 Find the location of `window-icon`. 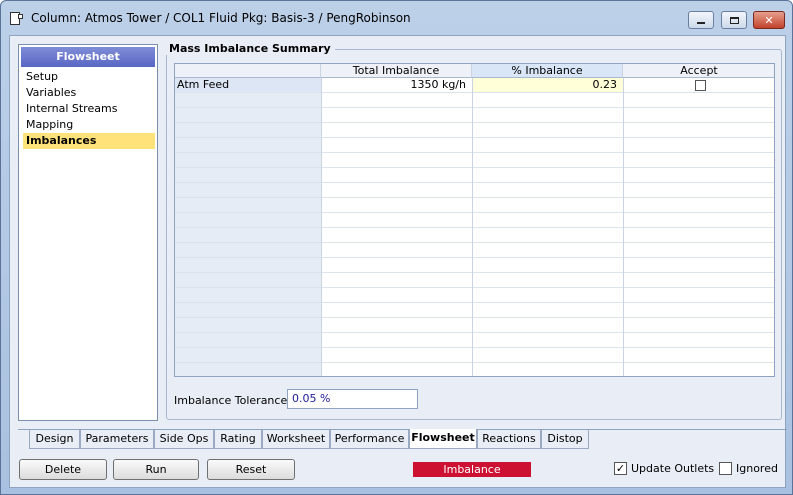

window-icon is located at coordinates (16, 18).